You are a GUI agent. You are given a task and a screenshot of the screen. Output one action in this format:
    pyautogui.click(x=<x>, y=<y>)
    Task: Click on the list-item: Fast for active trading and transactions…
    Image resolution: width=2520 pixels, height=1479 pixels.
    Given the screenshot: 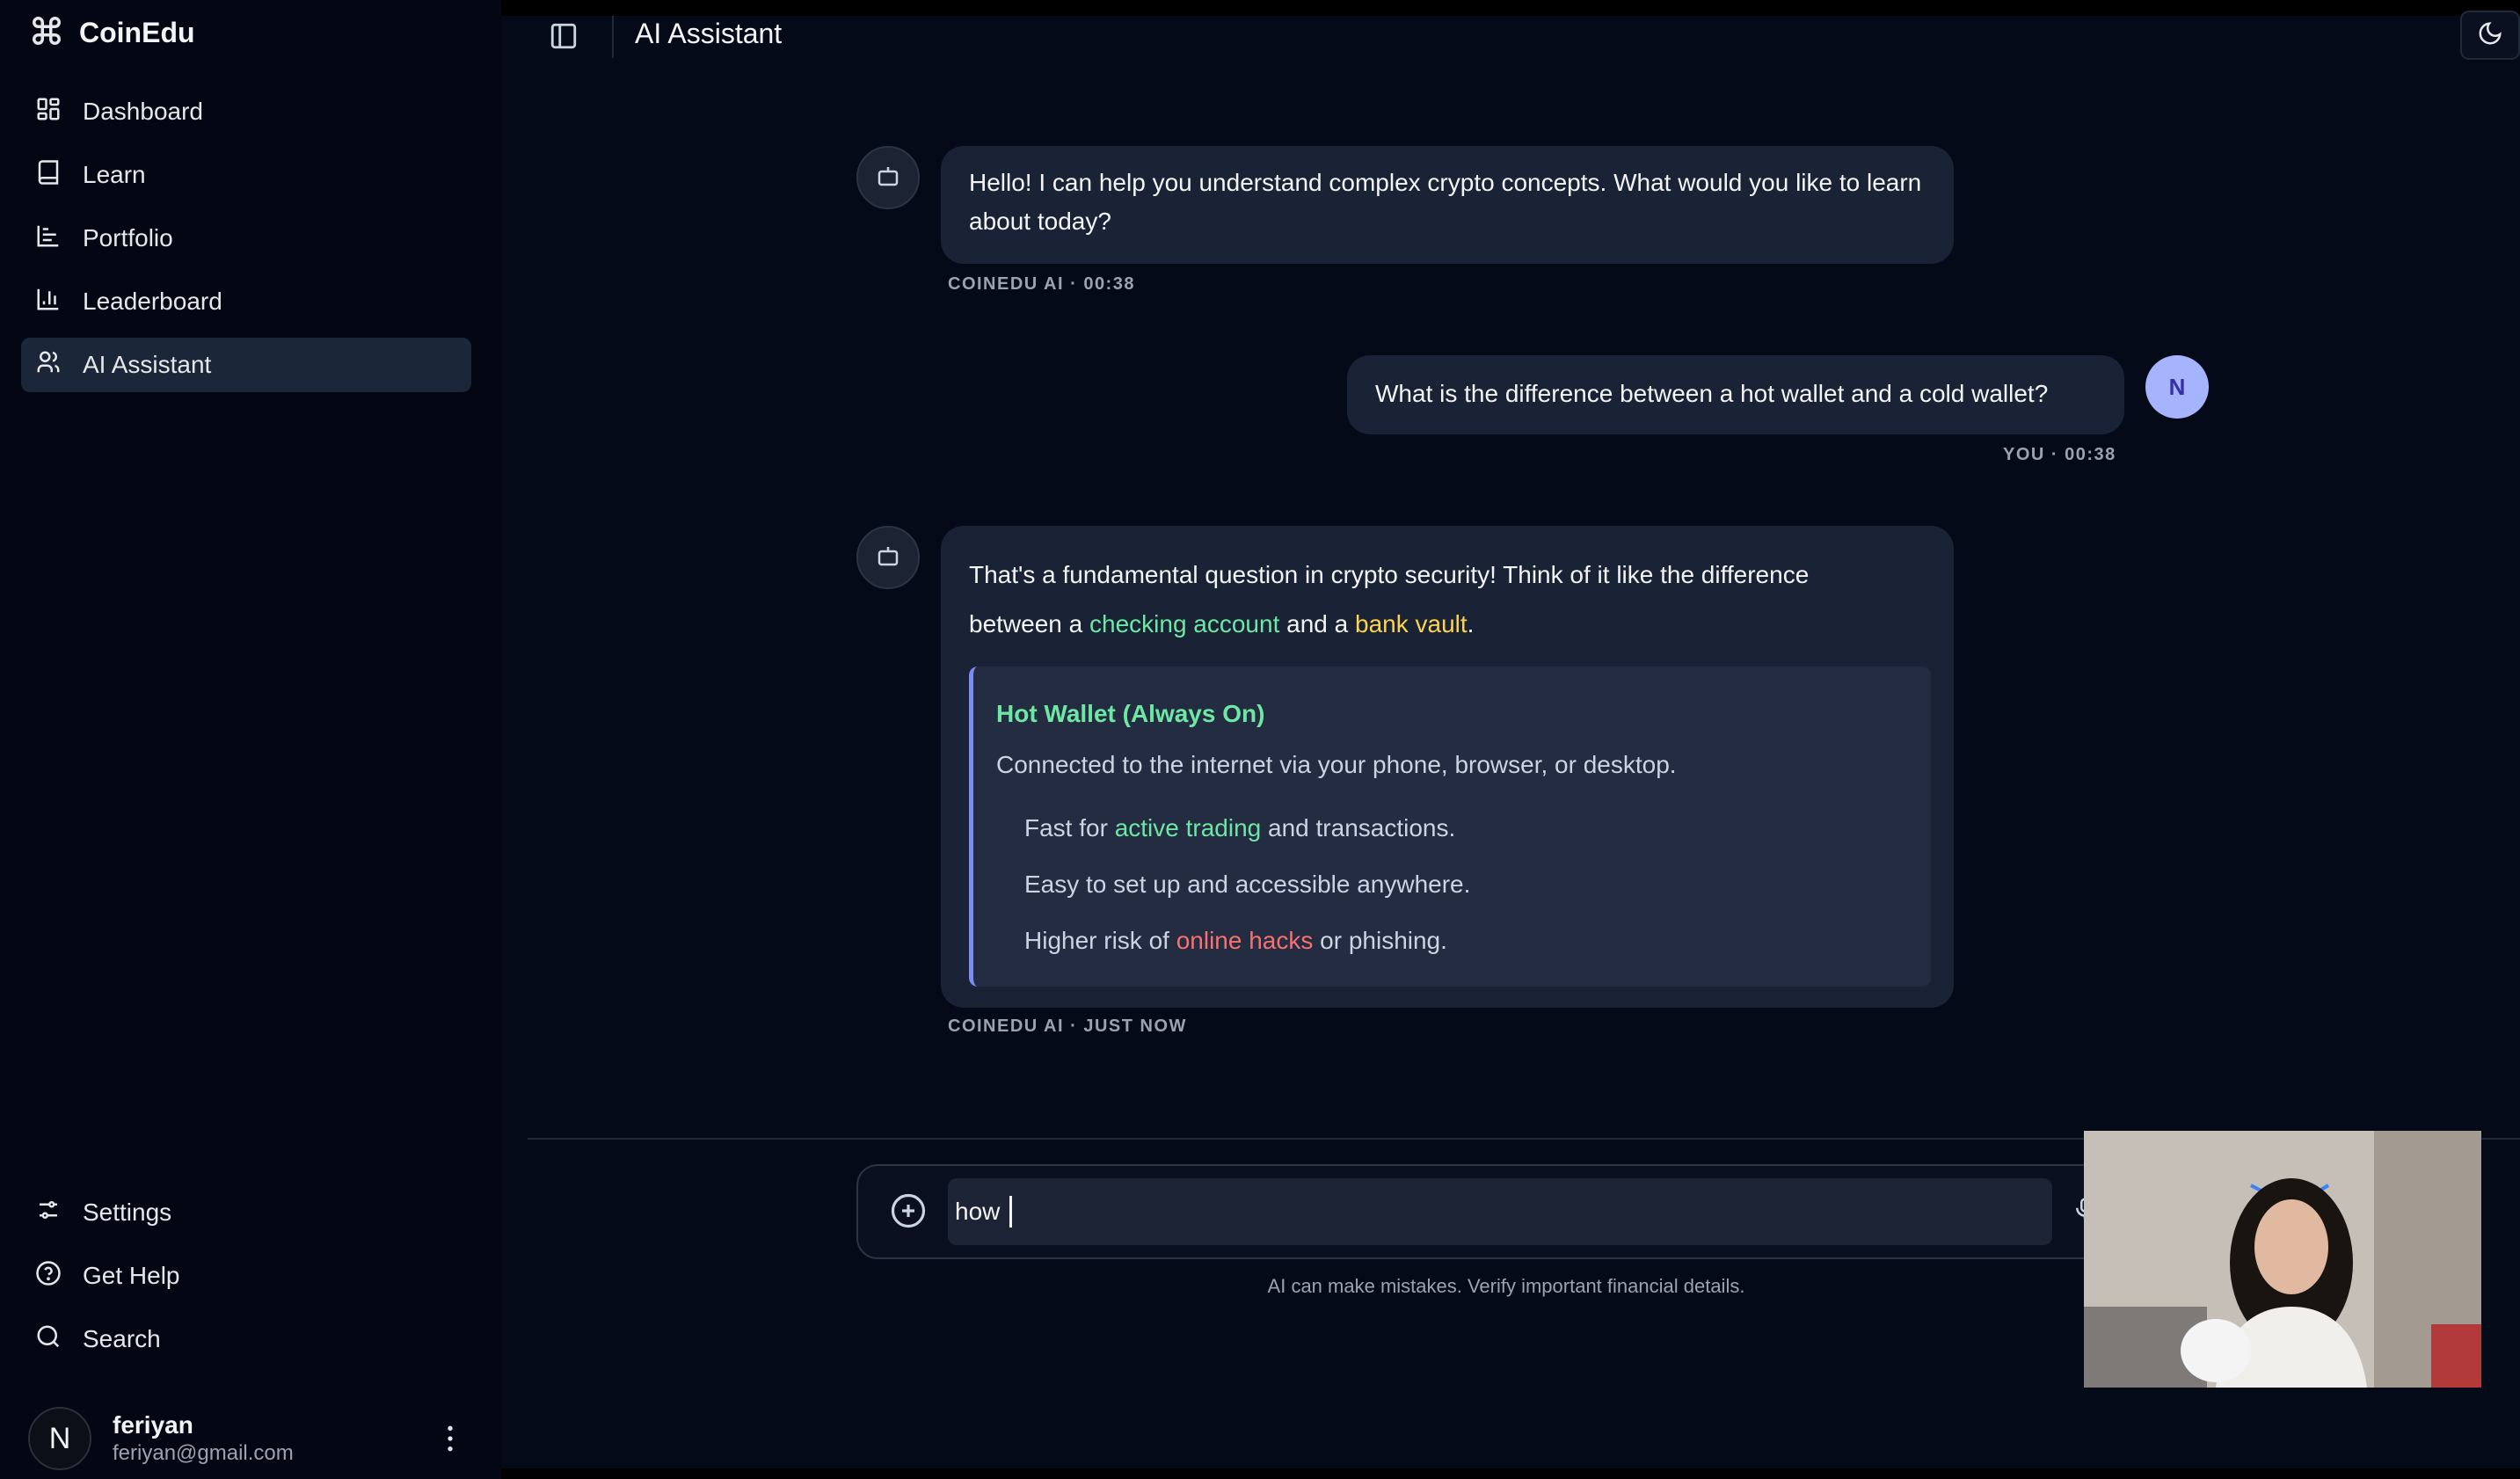 What is the action you would take?
    pyautogui.click(x=1239, y=828)
    